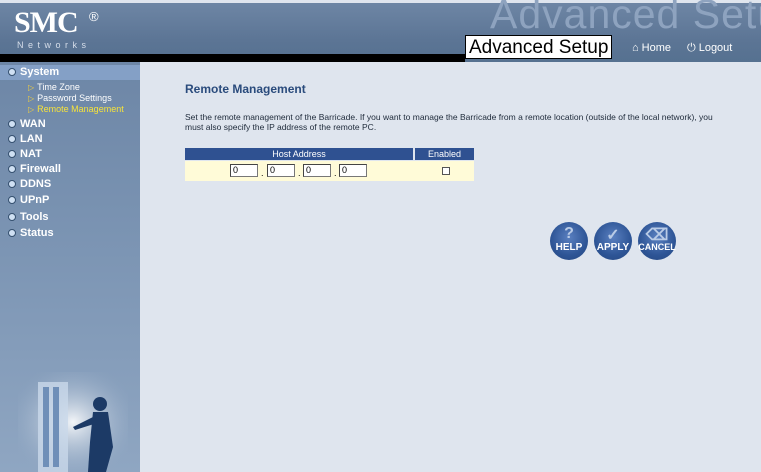  What do you see at coordinates (299, 154) in the screenshot?
I see `host-address-header: Host Address` at bounding box center [299, 154].